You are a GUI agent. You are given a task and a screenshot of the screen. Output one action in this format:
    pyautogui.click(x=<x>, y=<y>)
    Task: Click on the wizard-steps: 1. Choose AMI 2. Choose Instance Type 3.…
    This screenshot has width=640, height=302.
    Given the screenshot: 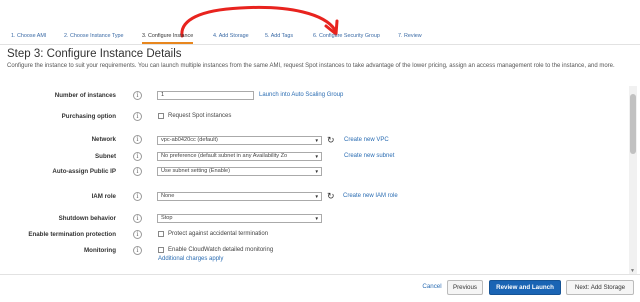 What is the action you would take?
    pyautogui.click(x=320, y=37)
    